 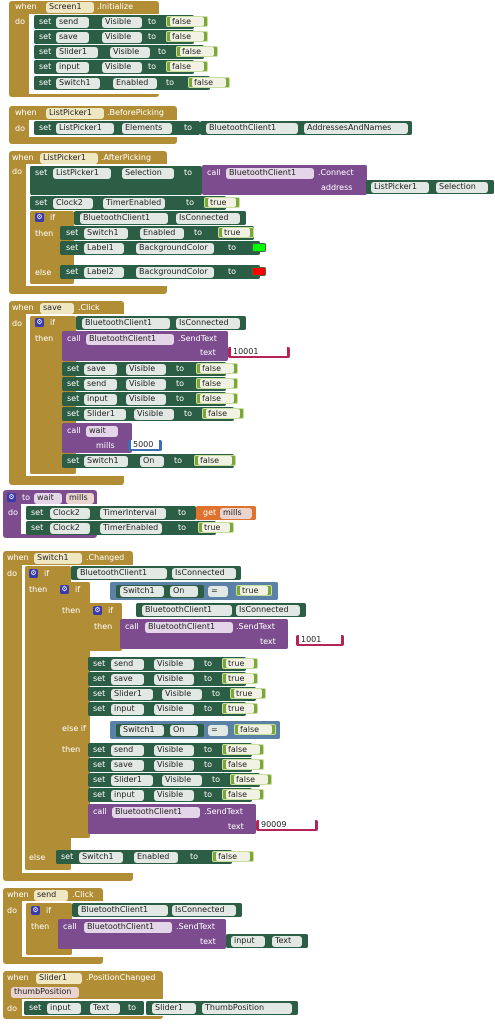 I want to click on text-dropdown: Text, so click(x=105, y=1008).